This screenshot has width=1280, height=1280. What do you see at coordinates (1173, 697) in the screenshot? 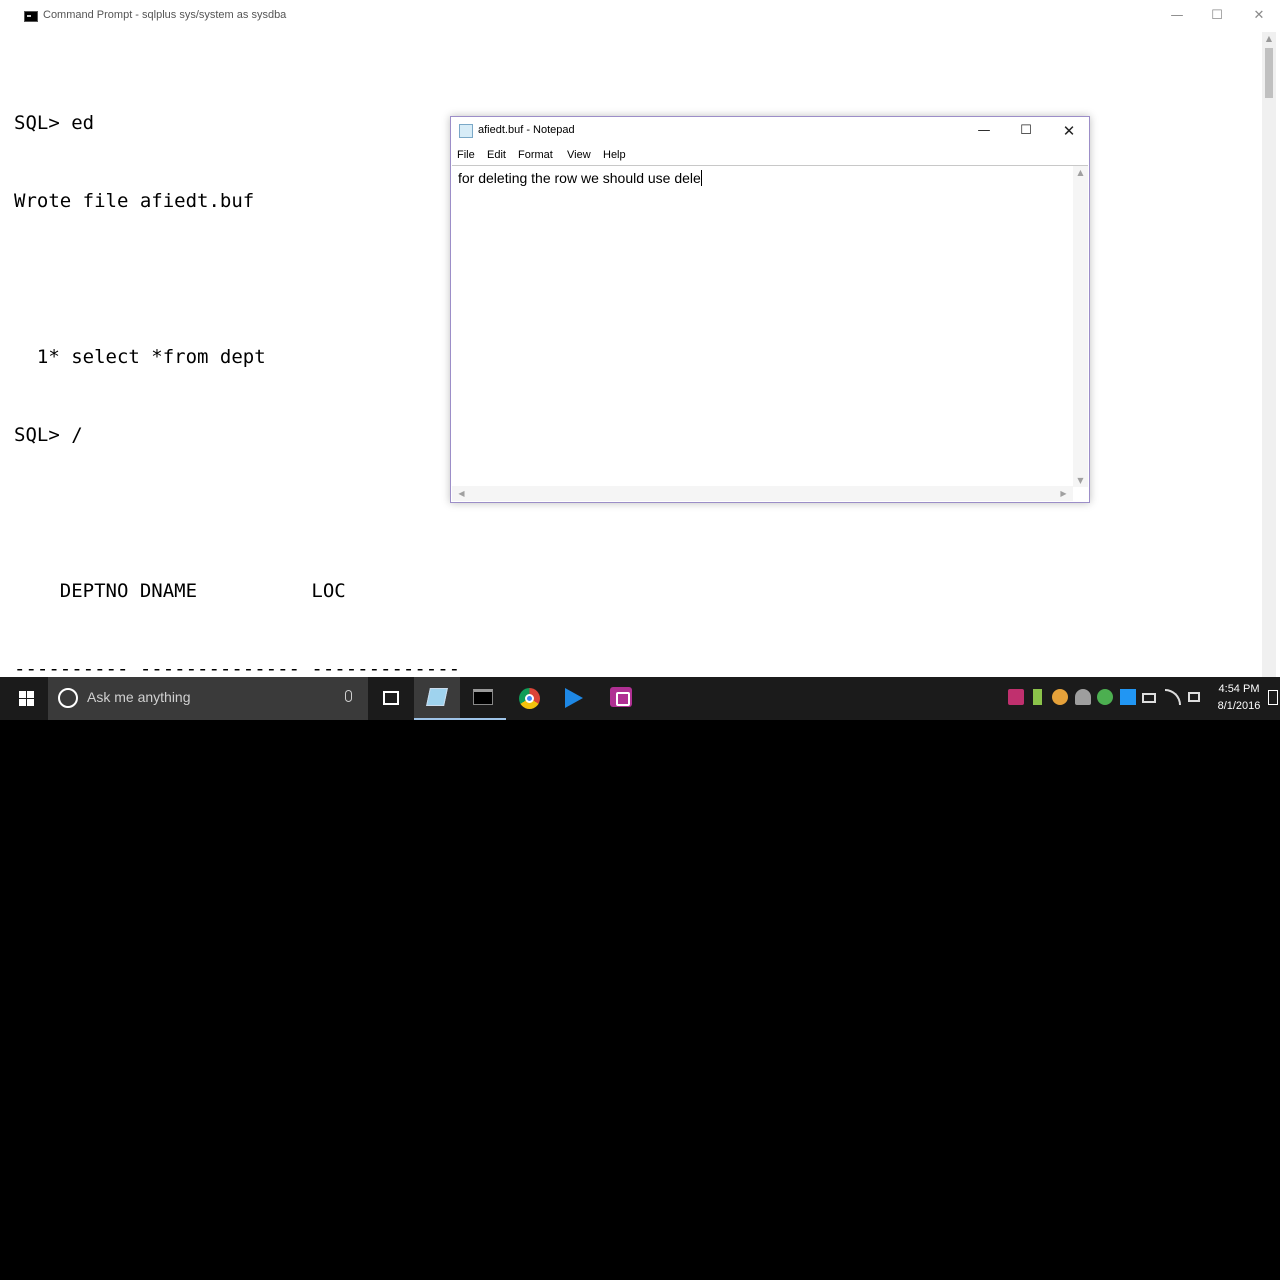
I see `wifi-icon` at bounding box center [1173, 697].